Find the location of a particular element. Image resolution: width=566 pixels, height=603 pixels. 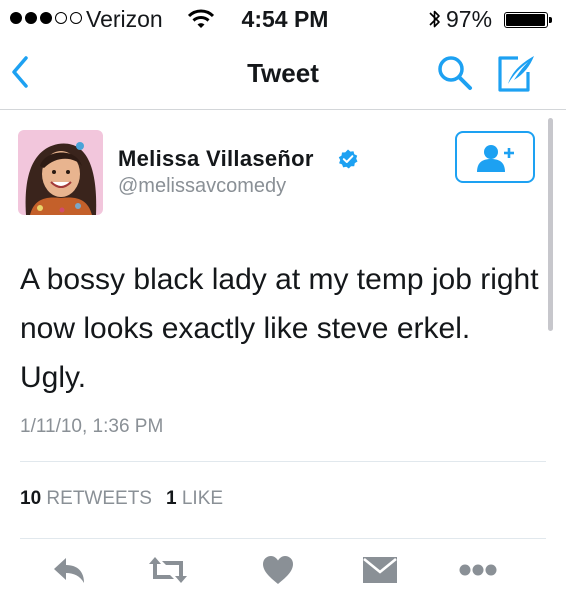

retweets-label: RETWEETS is located at coordinates (99, 498).